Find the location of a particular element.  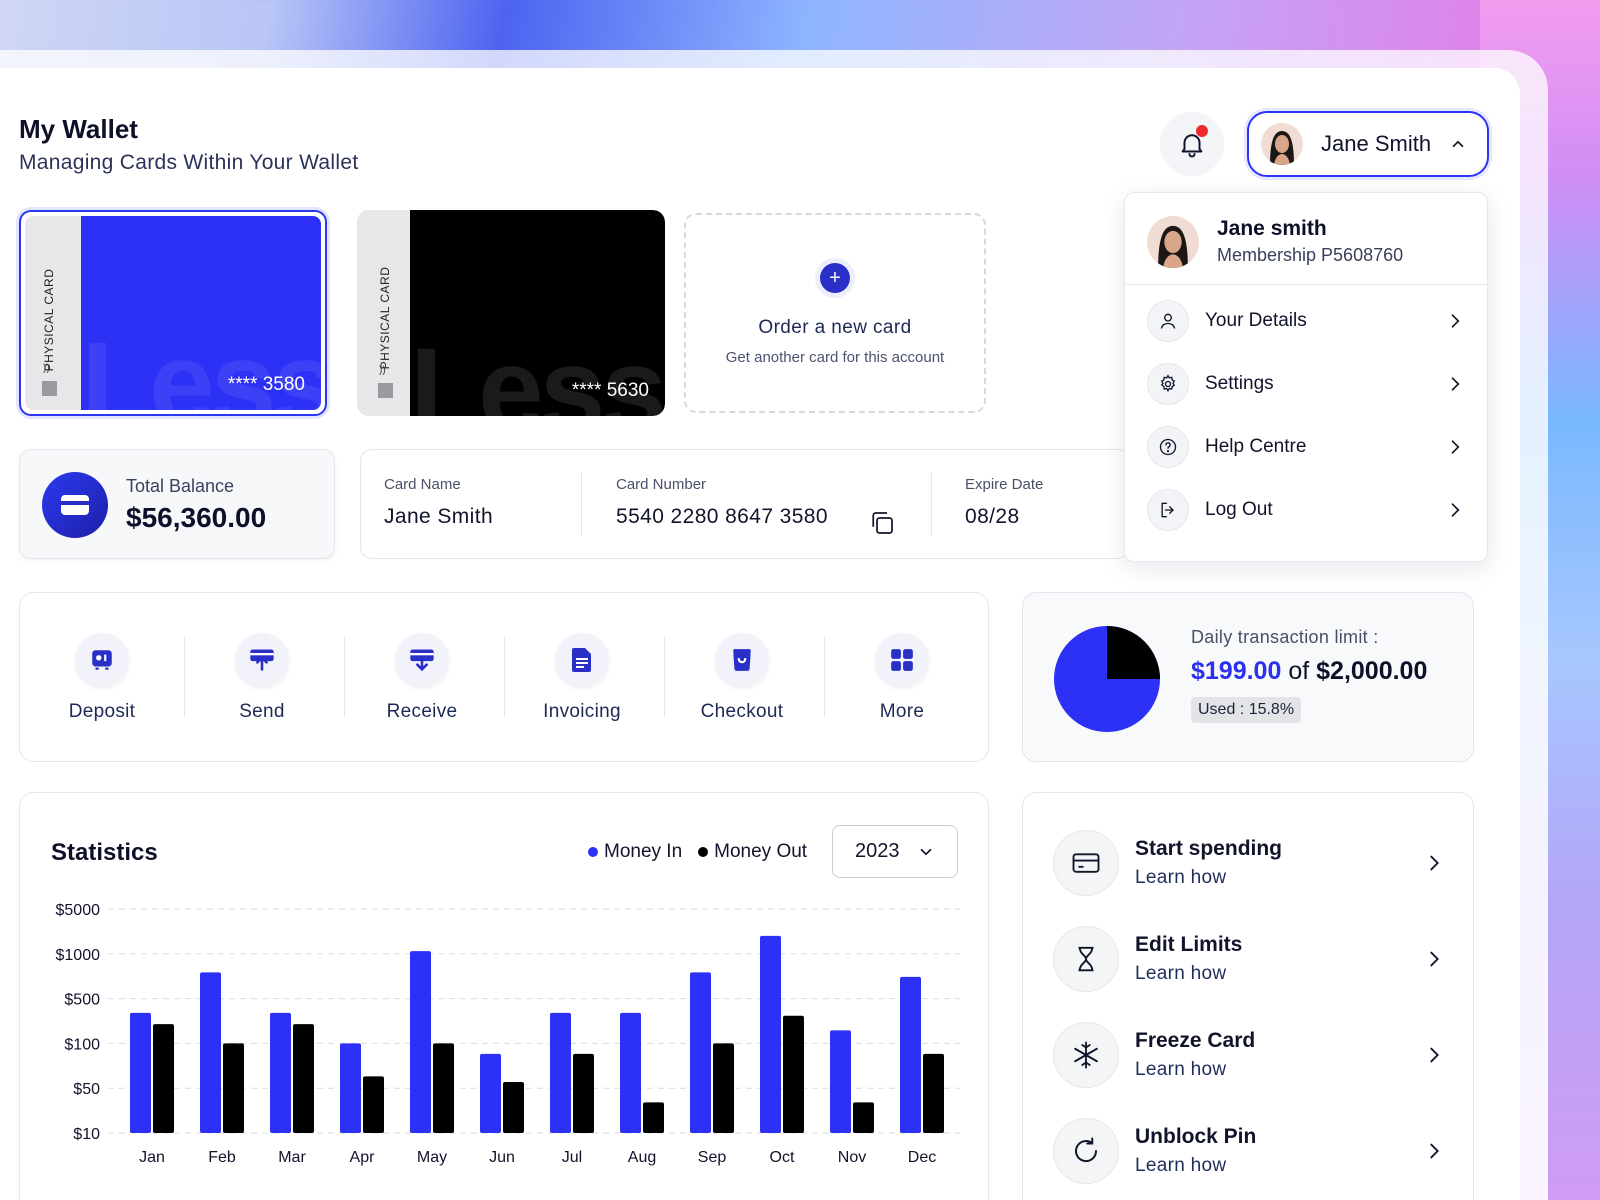

tip-edit-limits: Edit Limits Learn how is located at coordinates (1249, 959).